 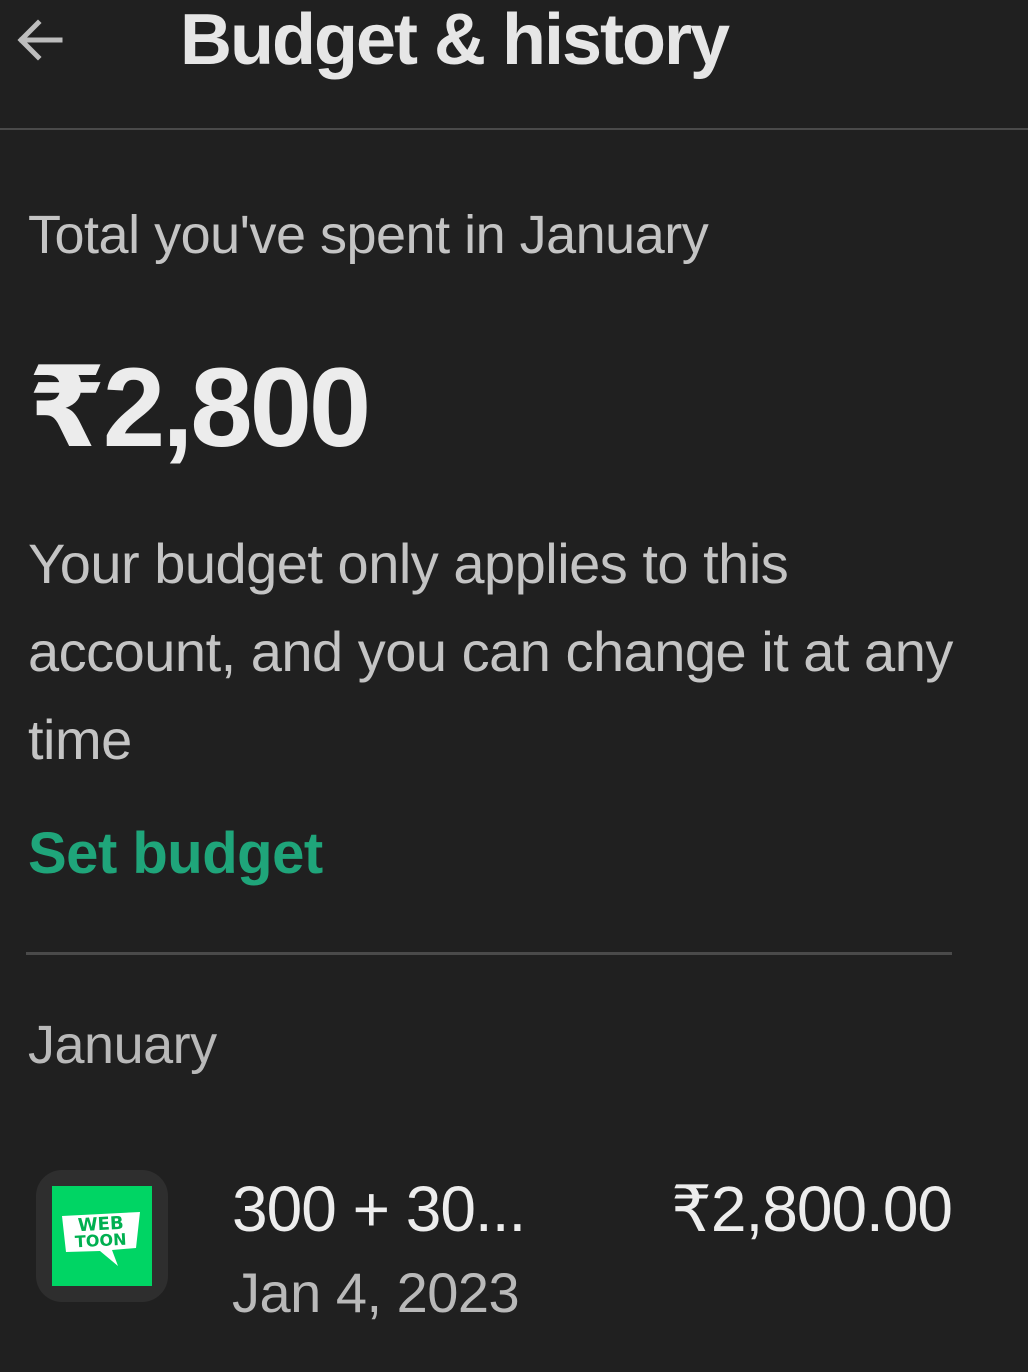 What do you see at coordinates (368, 235) in the screenshot?
I see `spent-label: Total you've spent in January` at bounding box center [368, 235].